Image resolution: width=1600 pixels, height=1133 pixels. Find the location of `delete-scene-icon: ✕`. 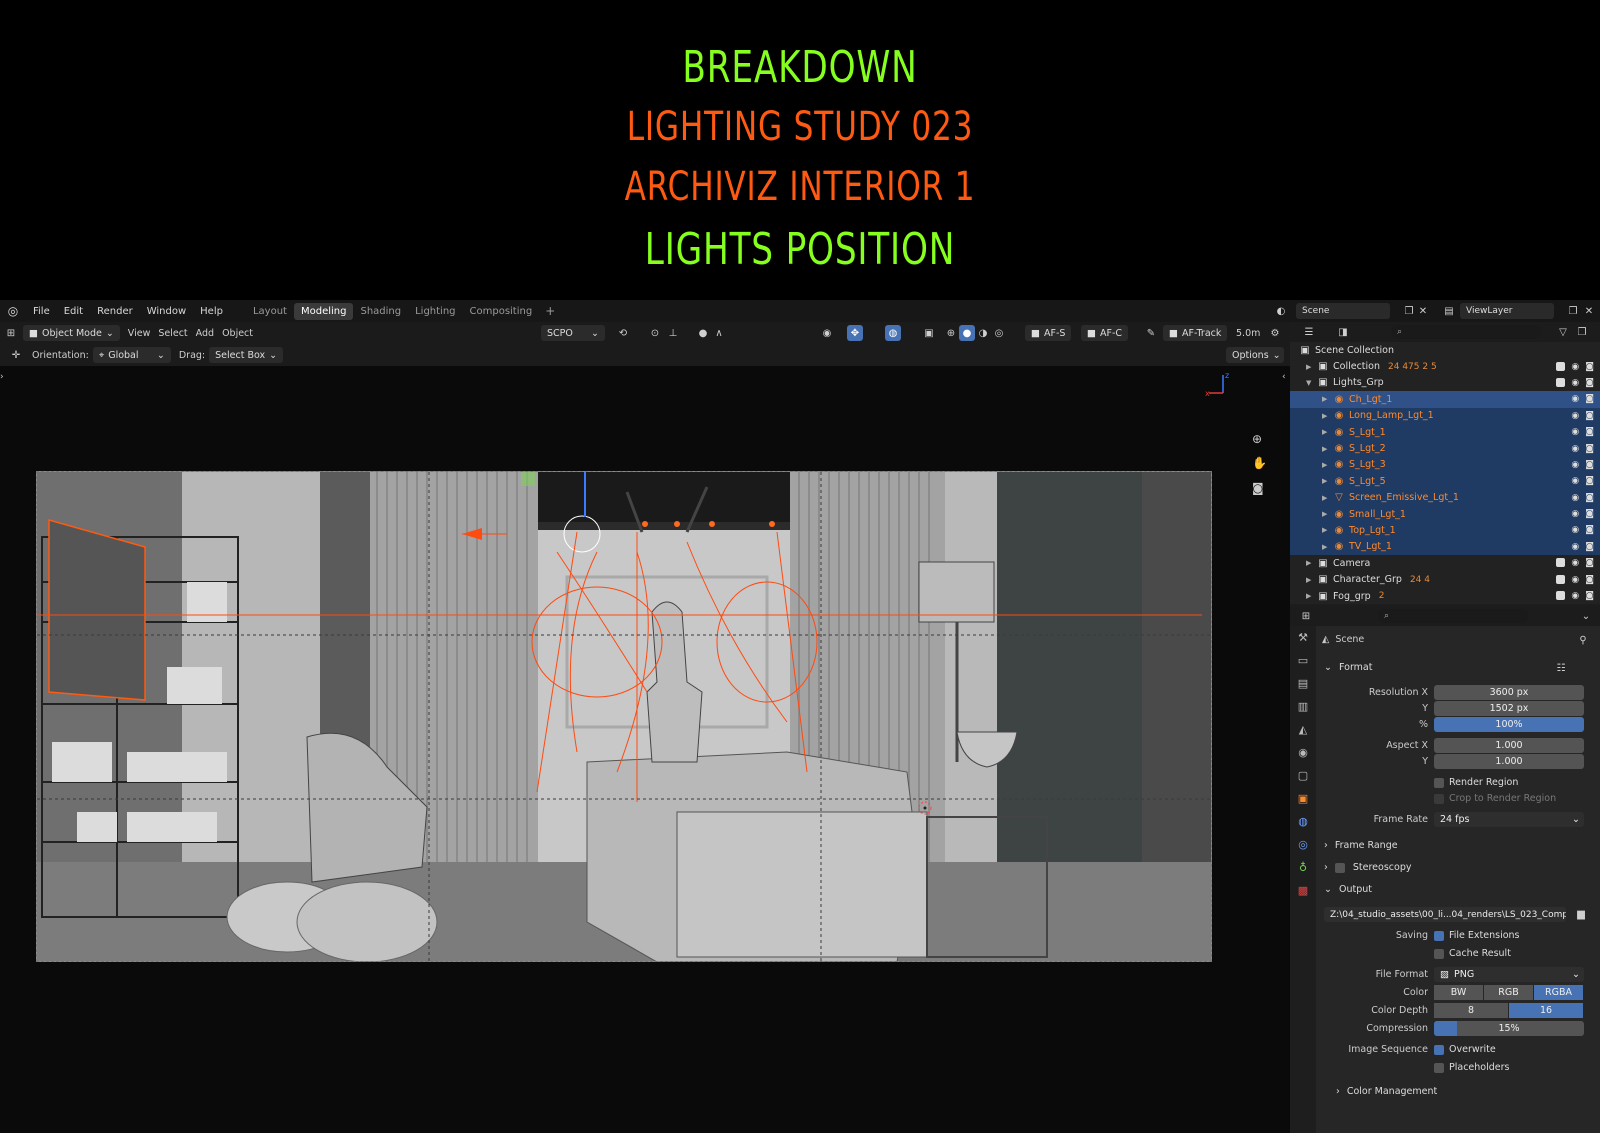

delete-scene-icon: ✕ is located at coordinates (1423, 311).